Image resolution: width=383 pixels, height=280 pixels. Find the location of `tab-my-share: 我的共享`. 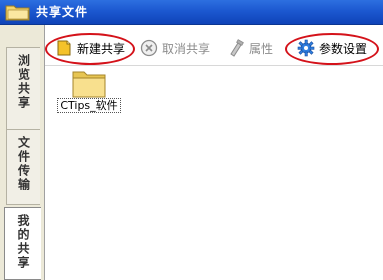

tab-my-share: 我的共享 is located at coordinates (22, 243).